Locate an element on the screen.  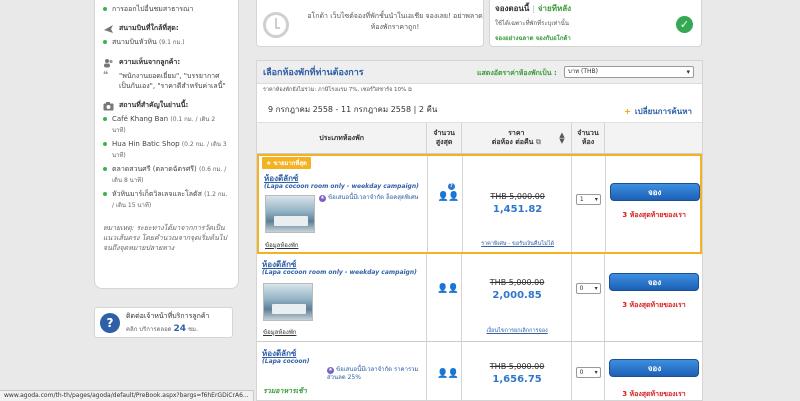
pay-later-line2: จองอย่างฉลาด จองกับอโกด้า is located at coordinates (533, 38).